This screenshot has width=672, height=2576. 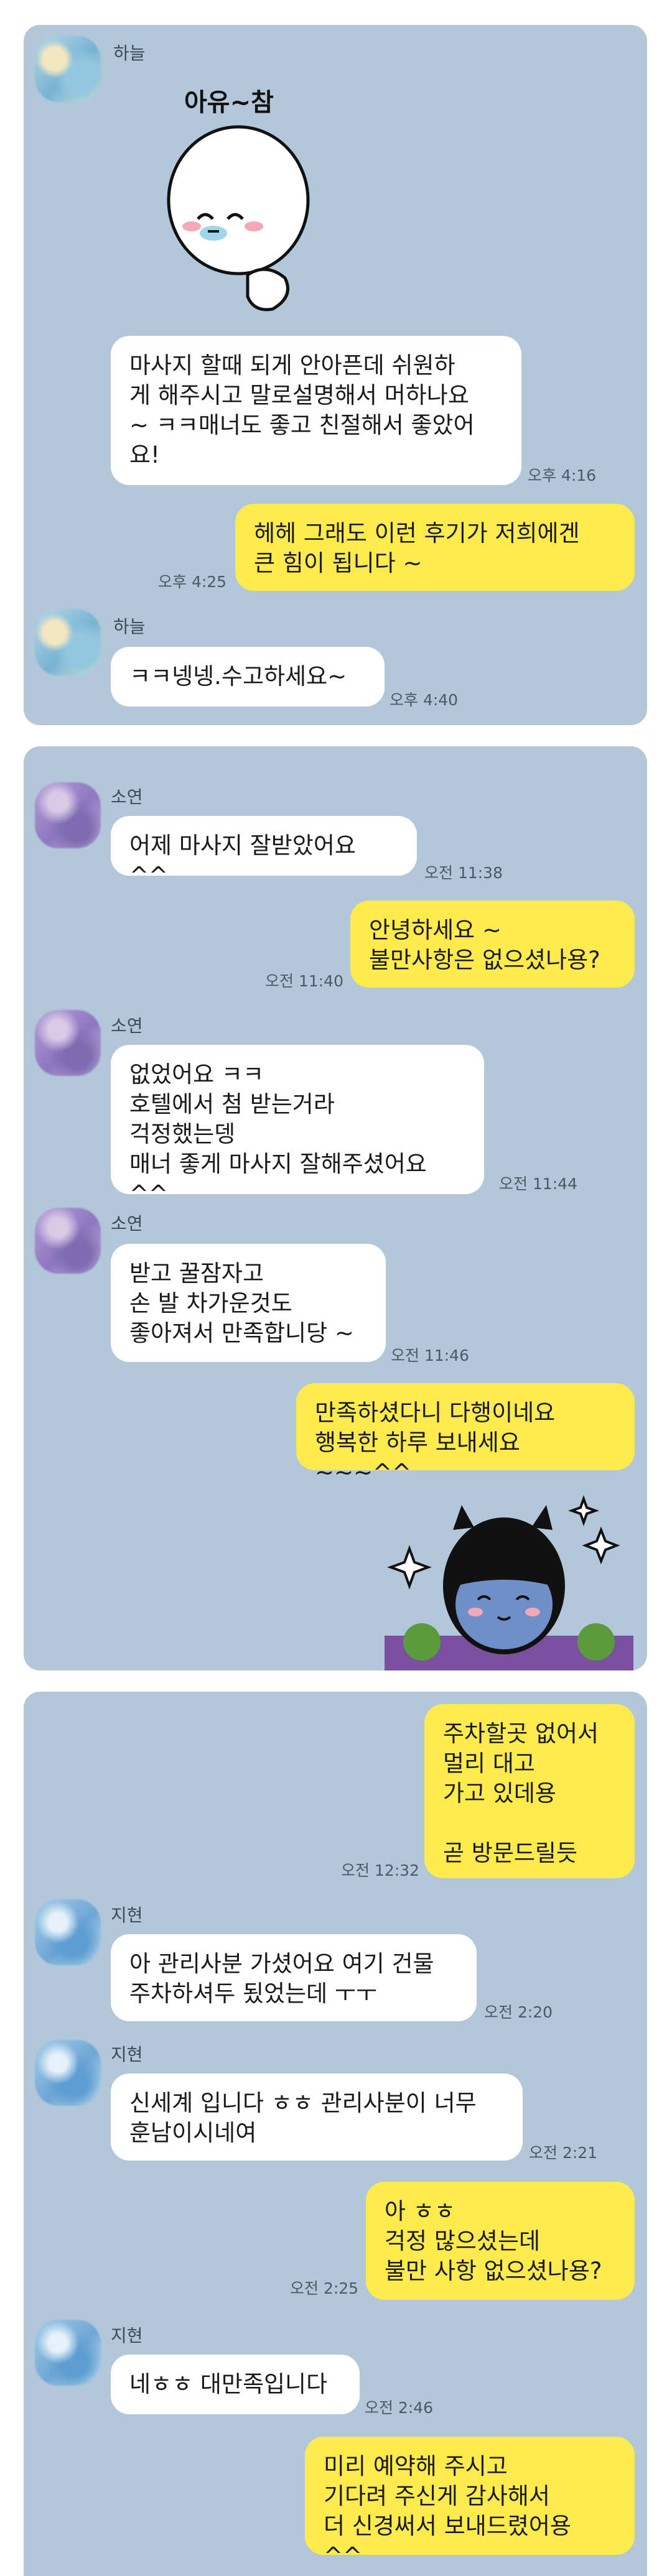 I want to click on message-bubble: 헤헤 그래도 이런 후기가 저희에겐 큰 힘이 됩니다 ~, so click(x=435, y=547).